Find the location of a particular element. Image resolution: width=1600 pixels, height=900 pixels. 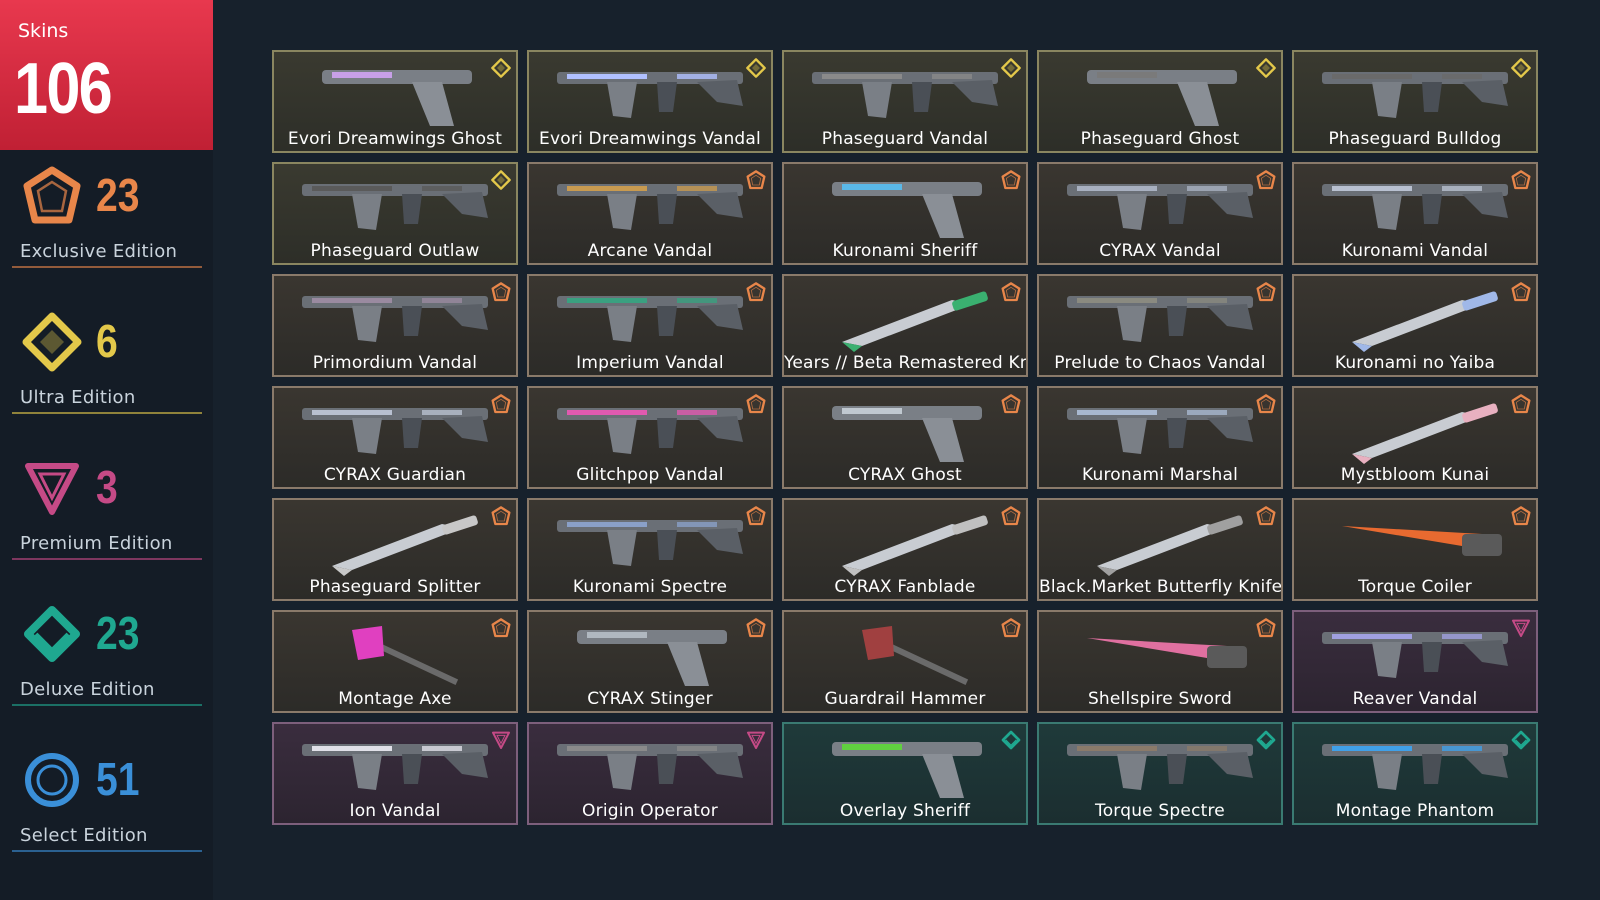

skin-card: Overlay Sheriff is located at coordinates (905, 773).